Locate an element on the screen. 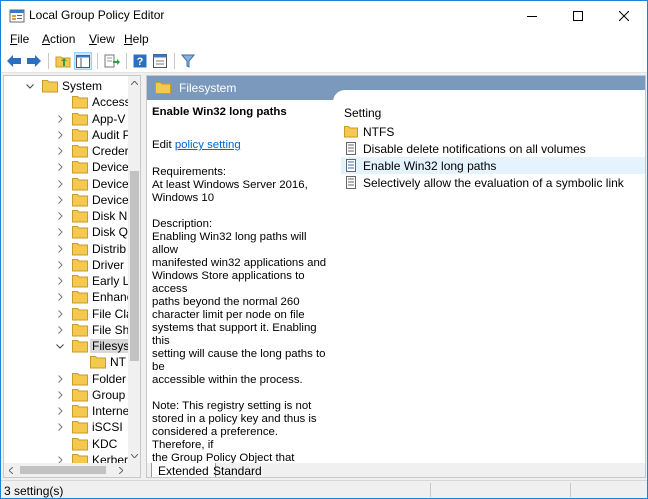  tree-item-label: File Cla is located at coordinates (112, 313).